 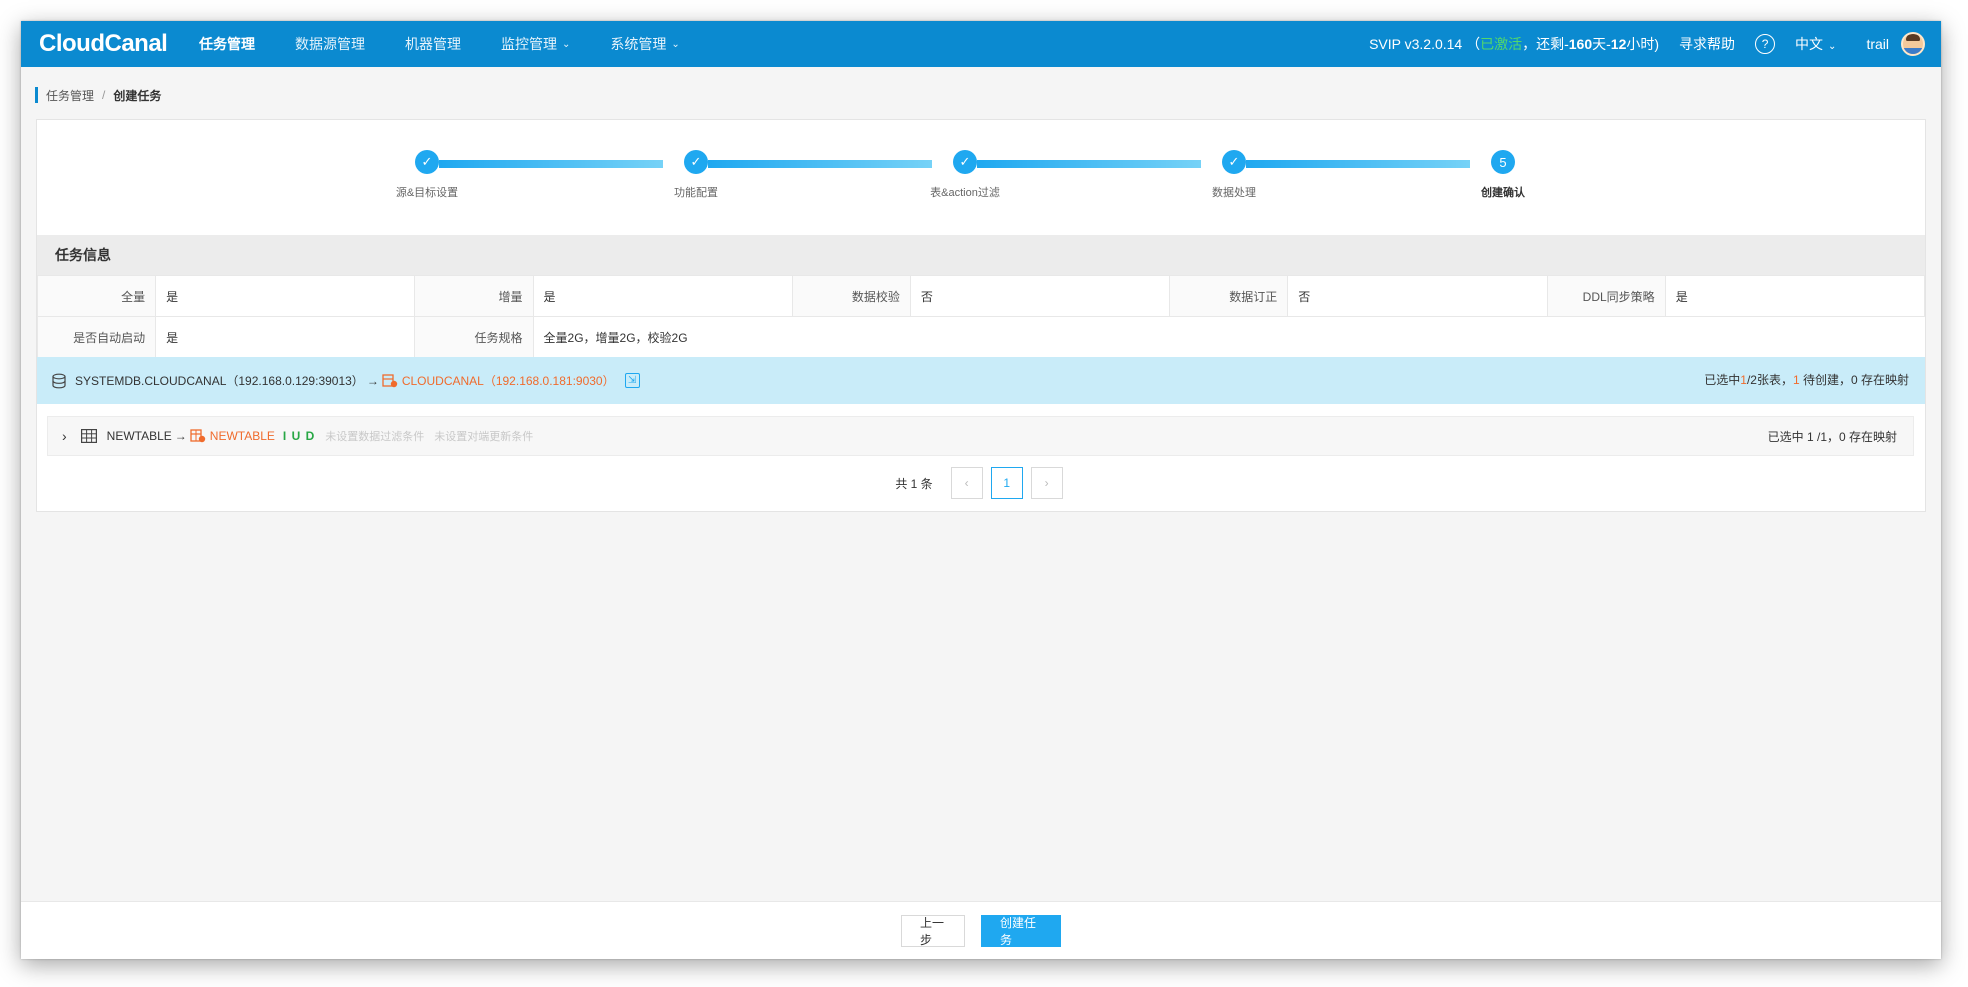 What do you see at coordinates (59, 380) in the screenshot?
I see `database-icon` at bounding box center [59, 380].